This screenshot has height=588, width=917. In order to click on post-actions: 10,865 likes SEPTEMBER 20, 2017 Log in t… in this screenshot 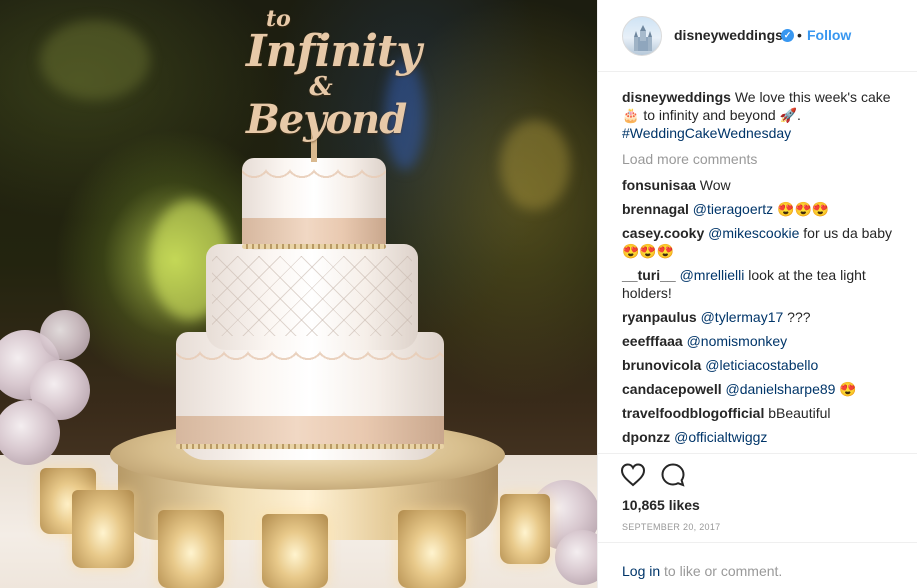, I will do `click(757, 520)`.